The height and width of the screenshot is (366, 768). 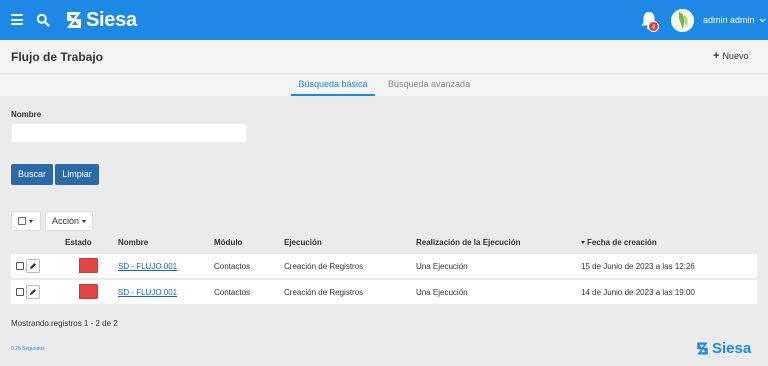 I want to click on load-time: 0.26 Segundos, so click(x=28, y=349).